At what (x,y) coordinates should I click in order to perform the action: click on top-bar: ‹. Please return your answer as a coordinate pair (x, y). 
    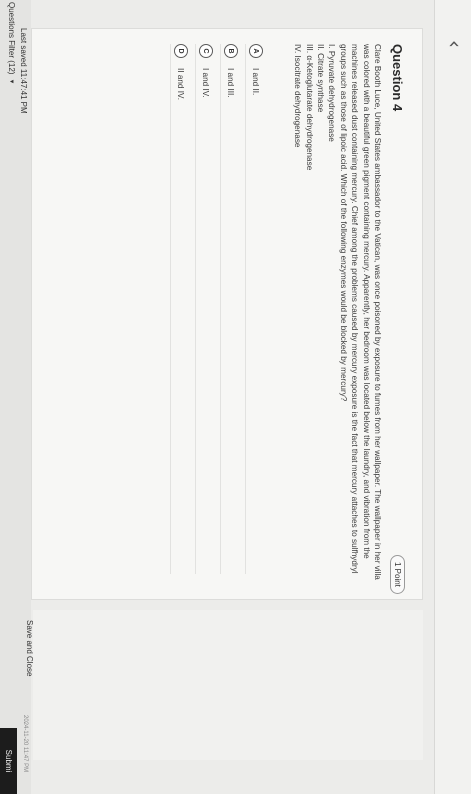
    Looking at the image, I should click on (452, 397).